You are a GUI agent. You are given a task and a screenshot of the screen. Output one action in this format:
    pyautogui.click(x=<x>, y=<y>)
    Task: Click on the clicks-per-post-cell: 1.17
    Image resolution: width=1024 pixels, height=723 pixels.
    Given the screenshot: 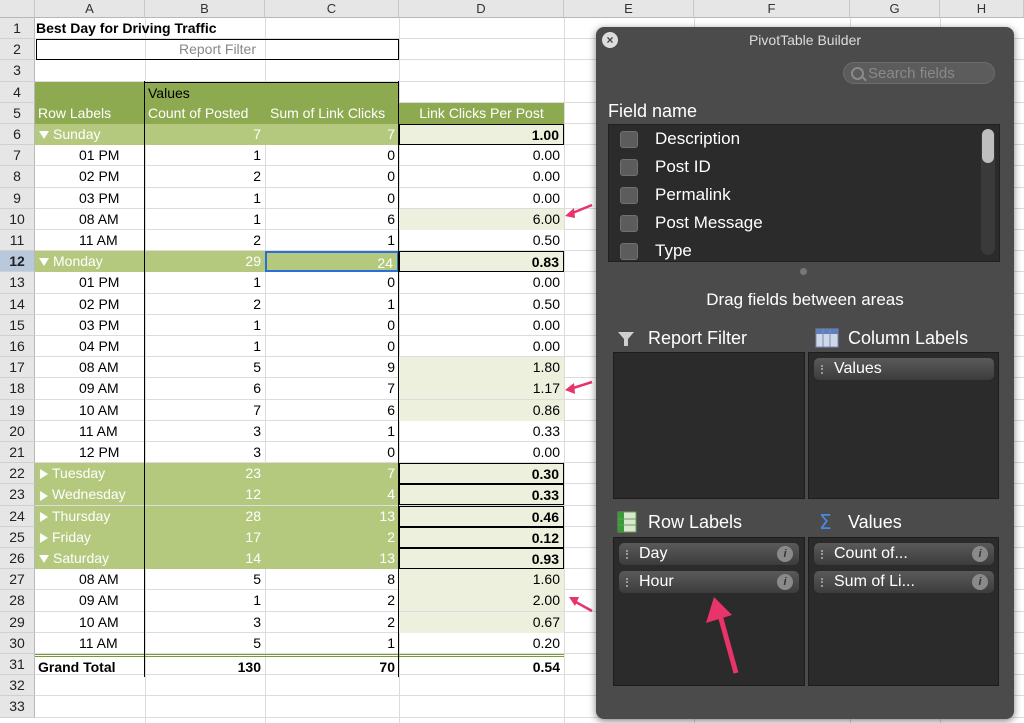 What is the action you would take?
    pyautogui.click(x=481, y=389)
    